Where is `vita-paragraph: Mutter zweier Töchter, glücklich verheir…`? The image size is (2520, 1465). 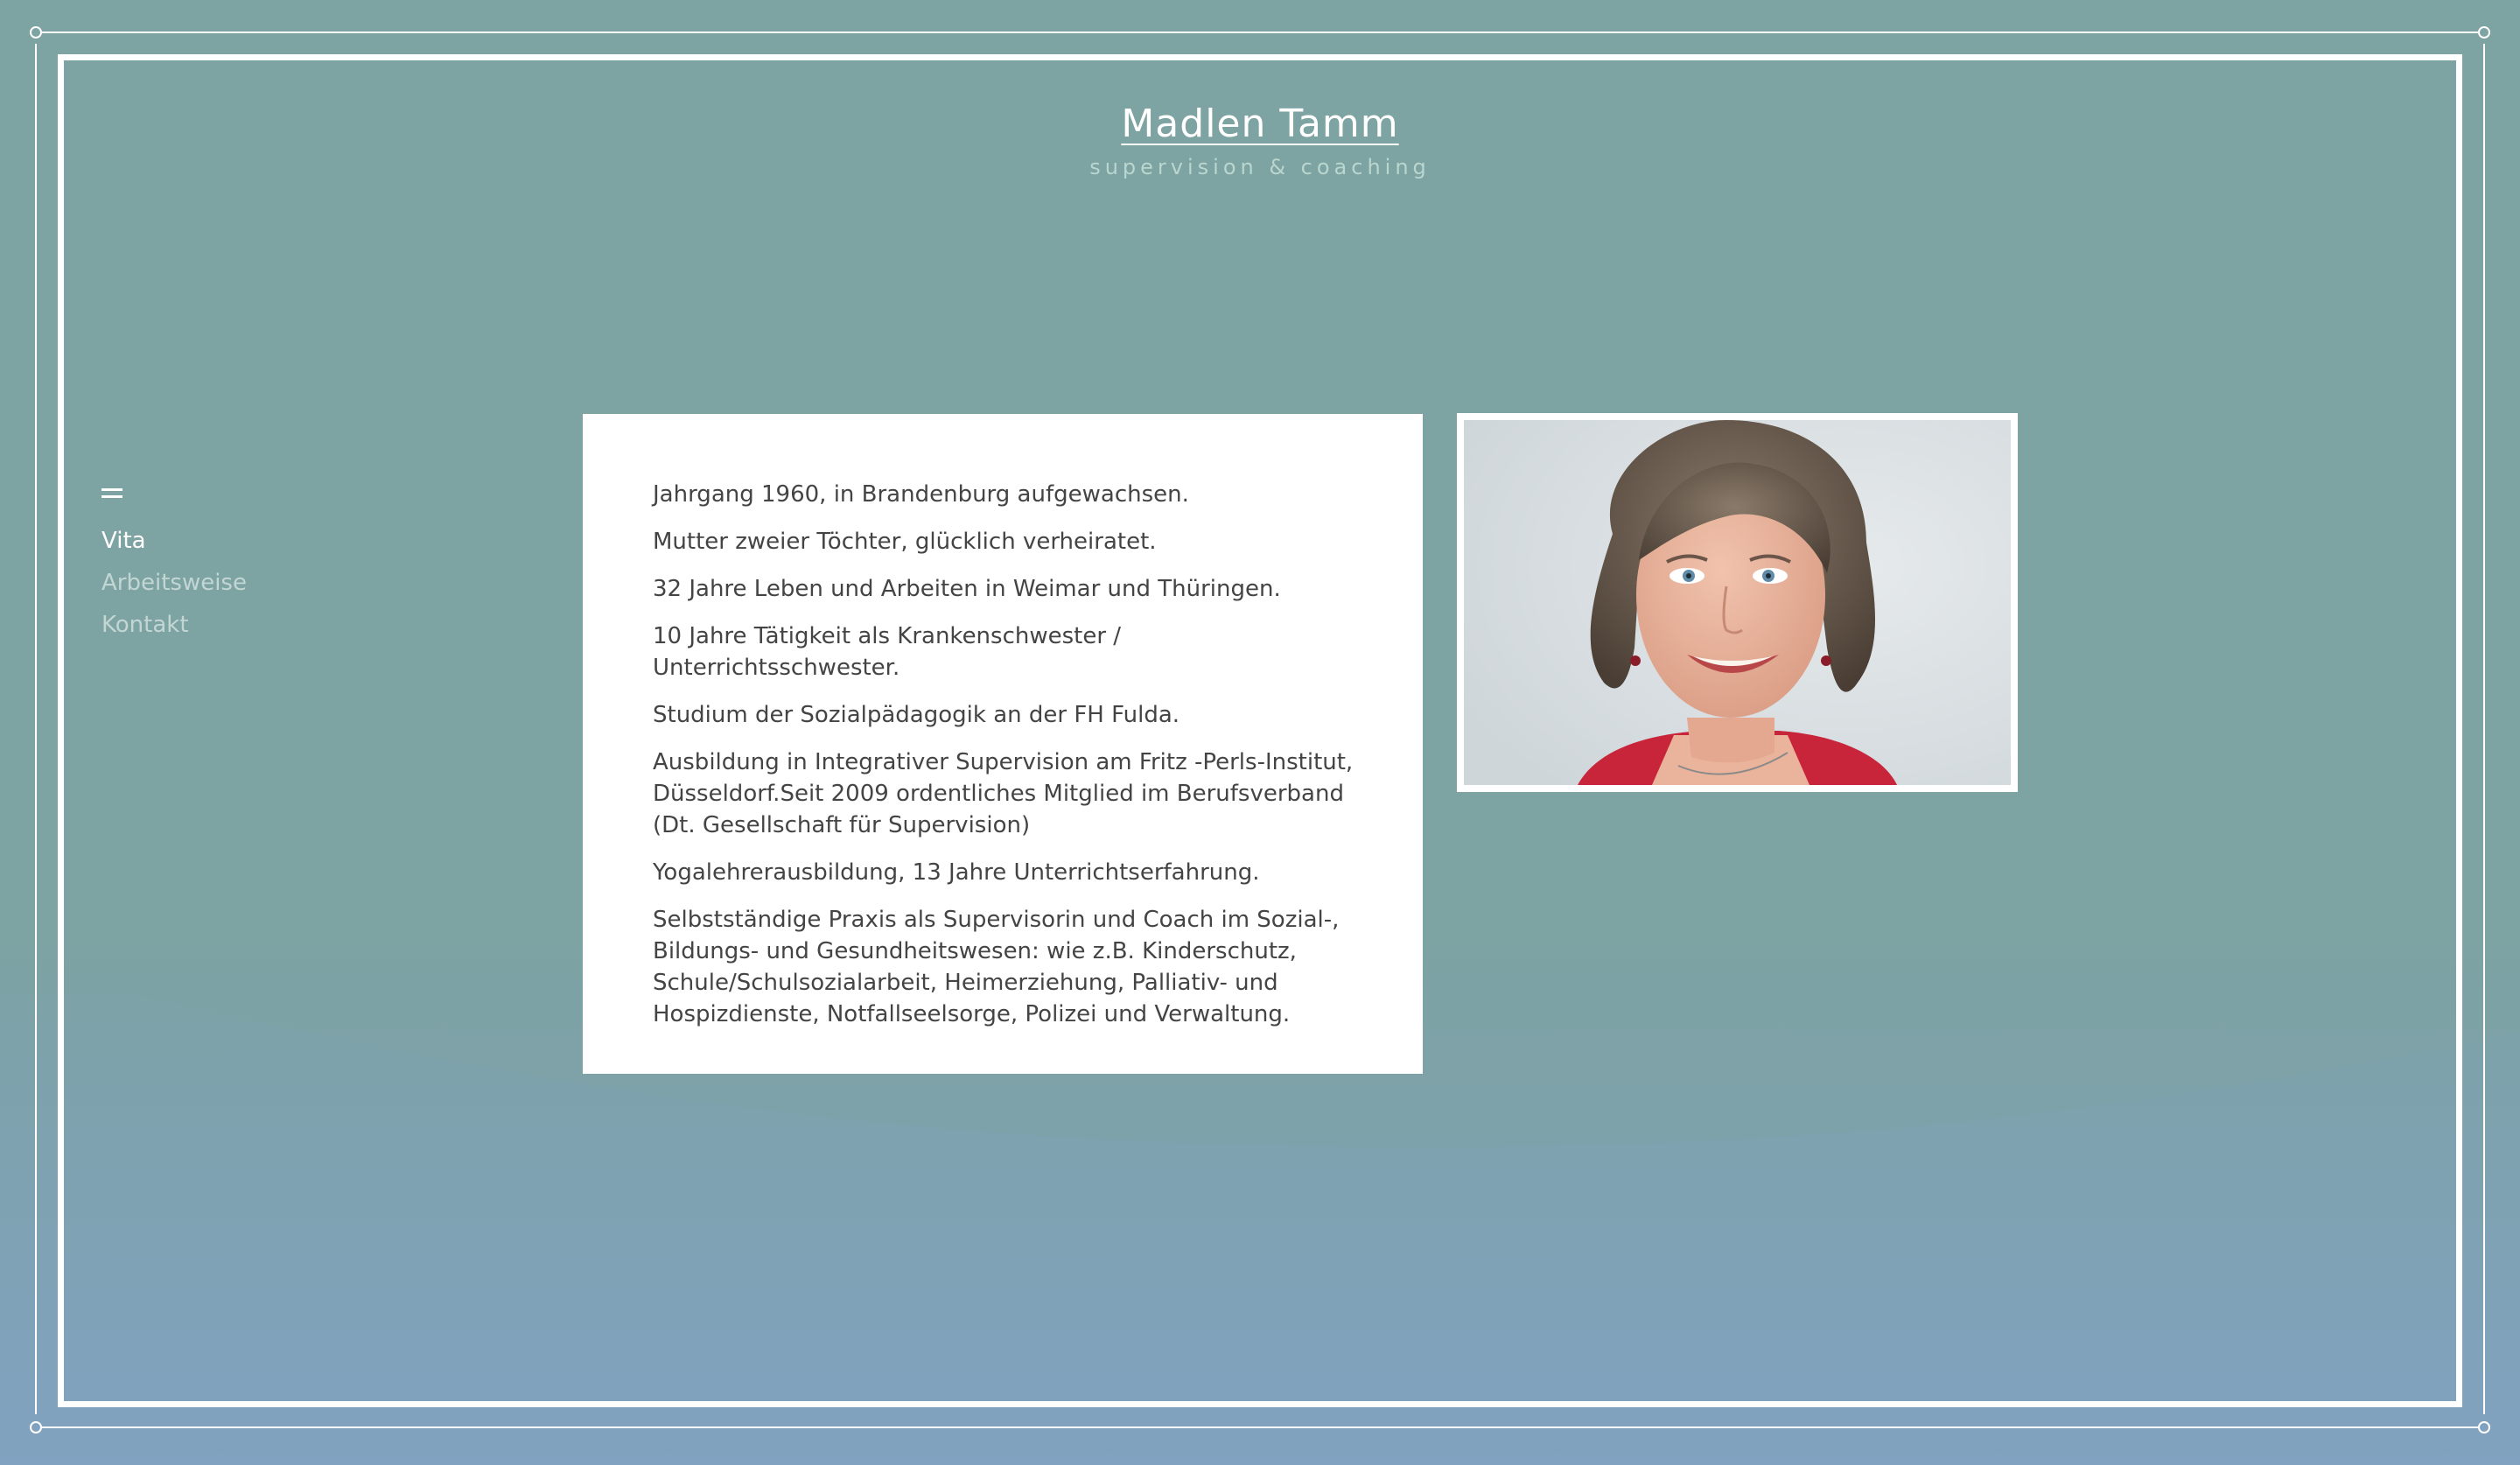 vita-paragraph: Mutter zweier Töchter, glücklich verheir… is located at coordinates (905, 542).